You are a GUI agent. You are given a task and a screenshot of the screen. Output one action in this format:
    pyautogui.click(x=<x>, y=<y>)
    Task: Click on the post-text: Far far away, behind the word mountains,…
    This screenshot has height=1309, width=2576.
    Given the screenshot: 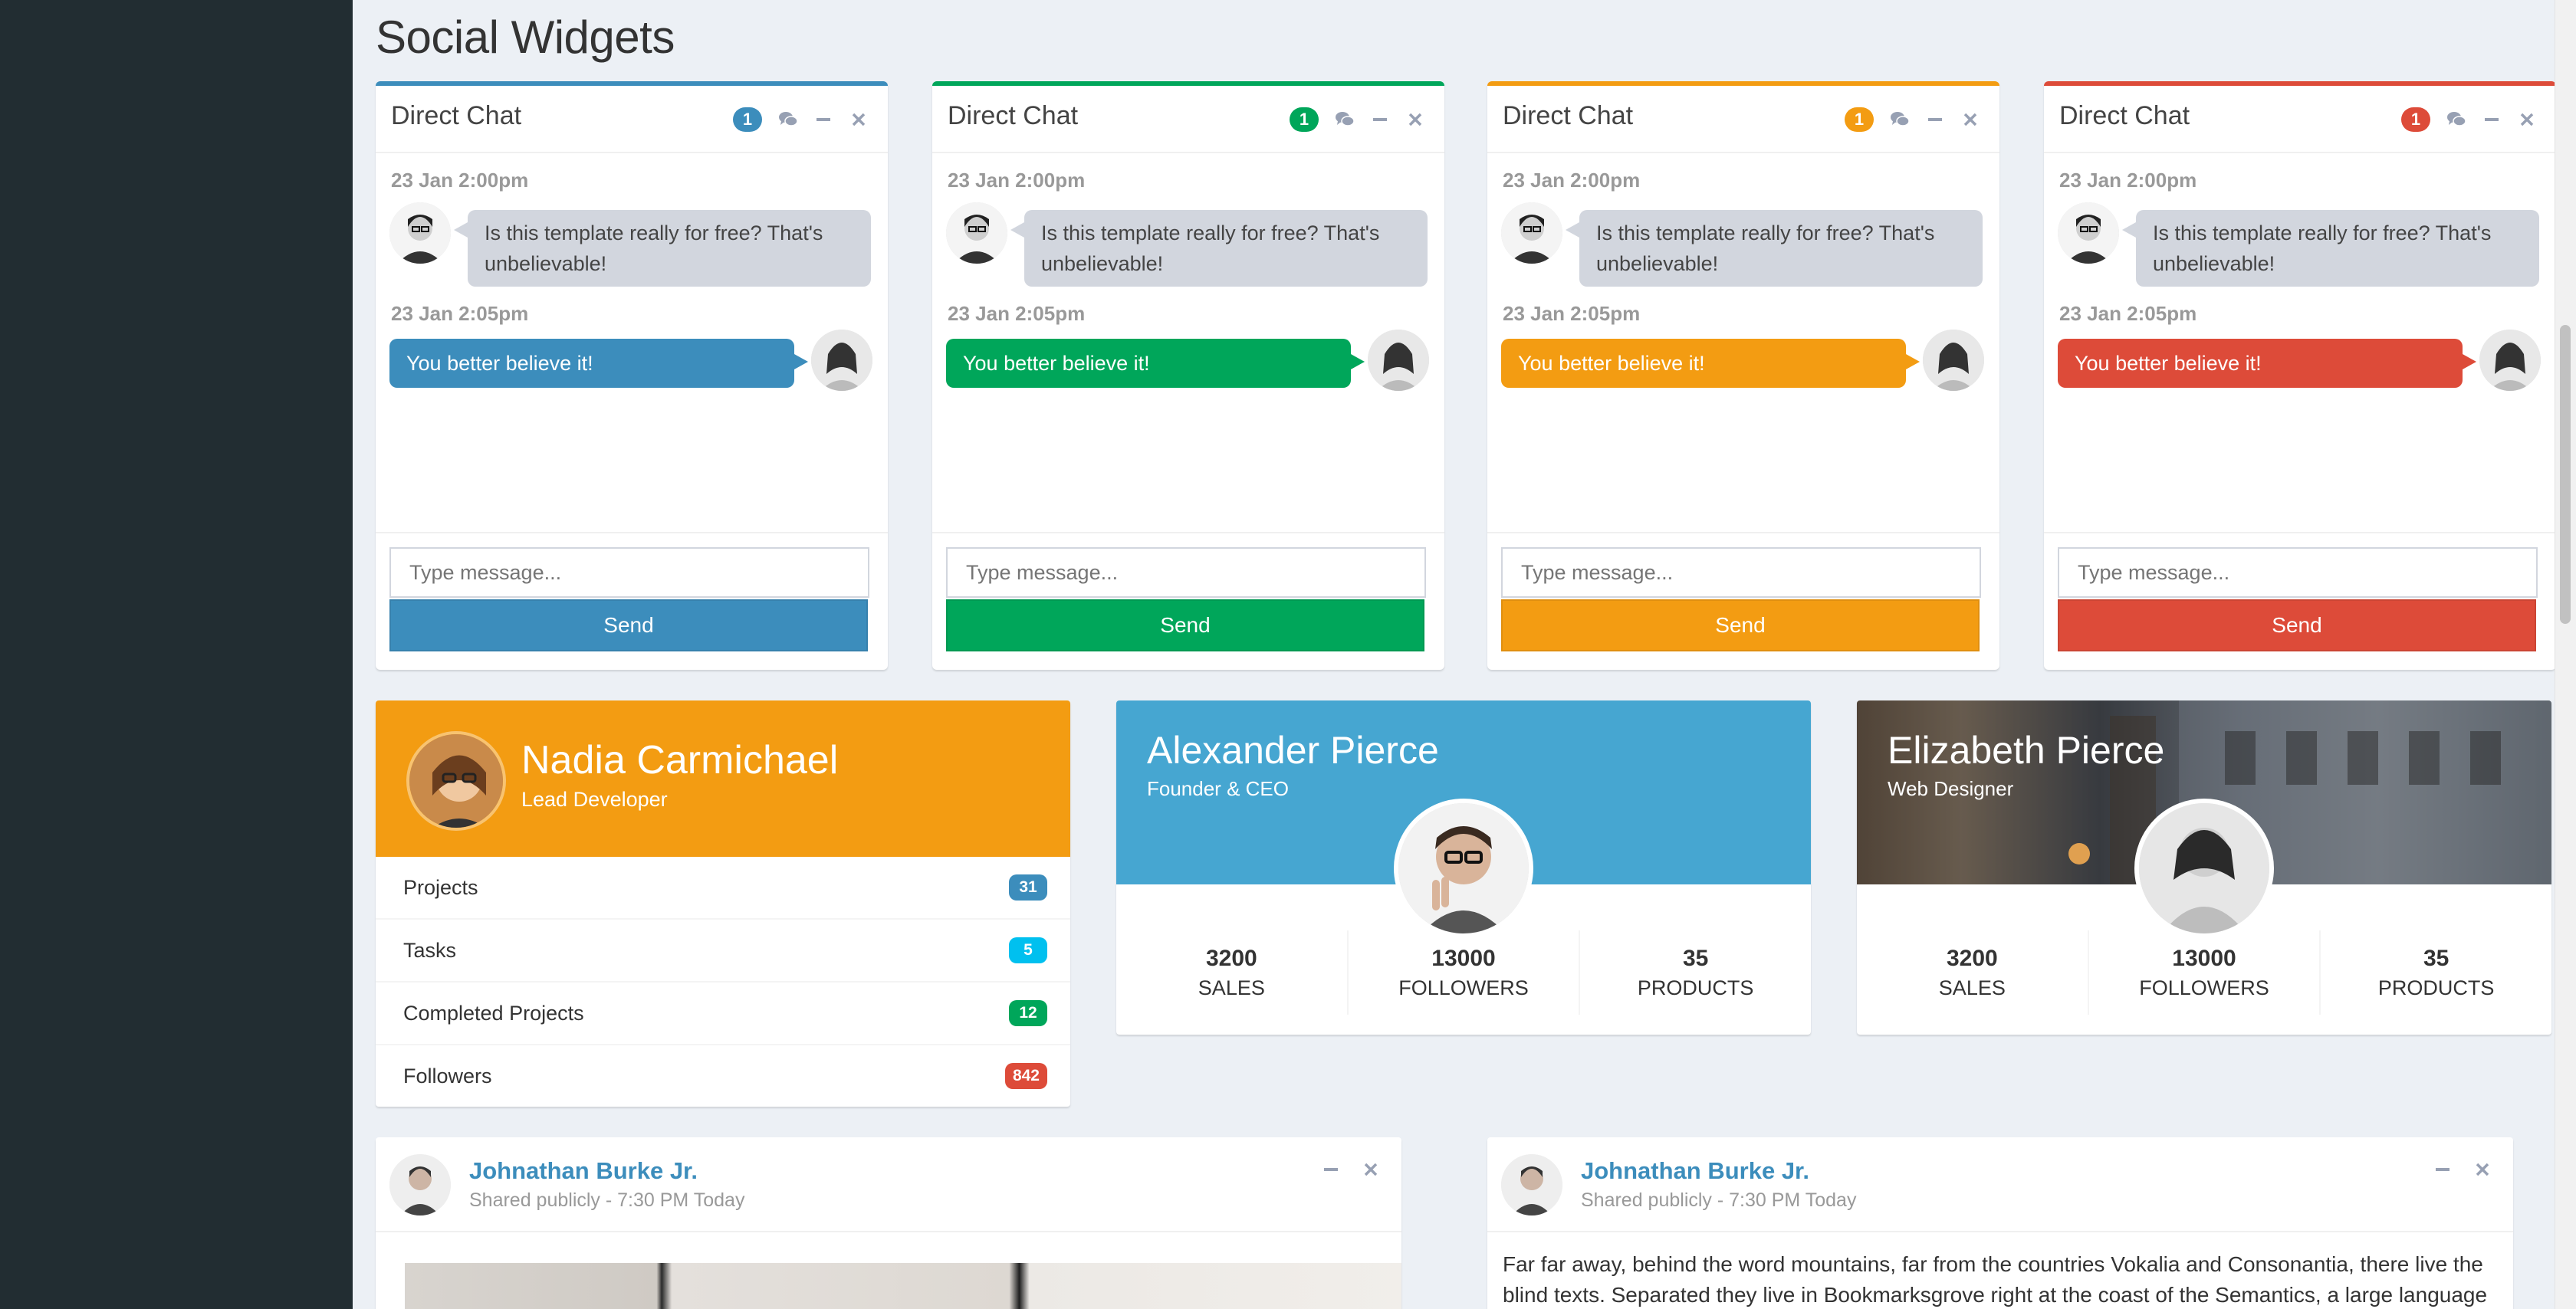 What is the action you would take?
    pyautogui.click(x=1996, y=1280)
    